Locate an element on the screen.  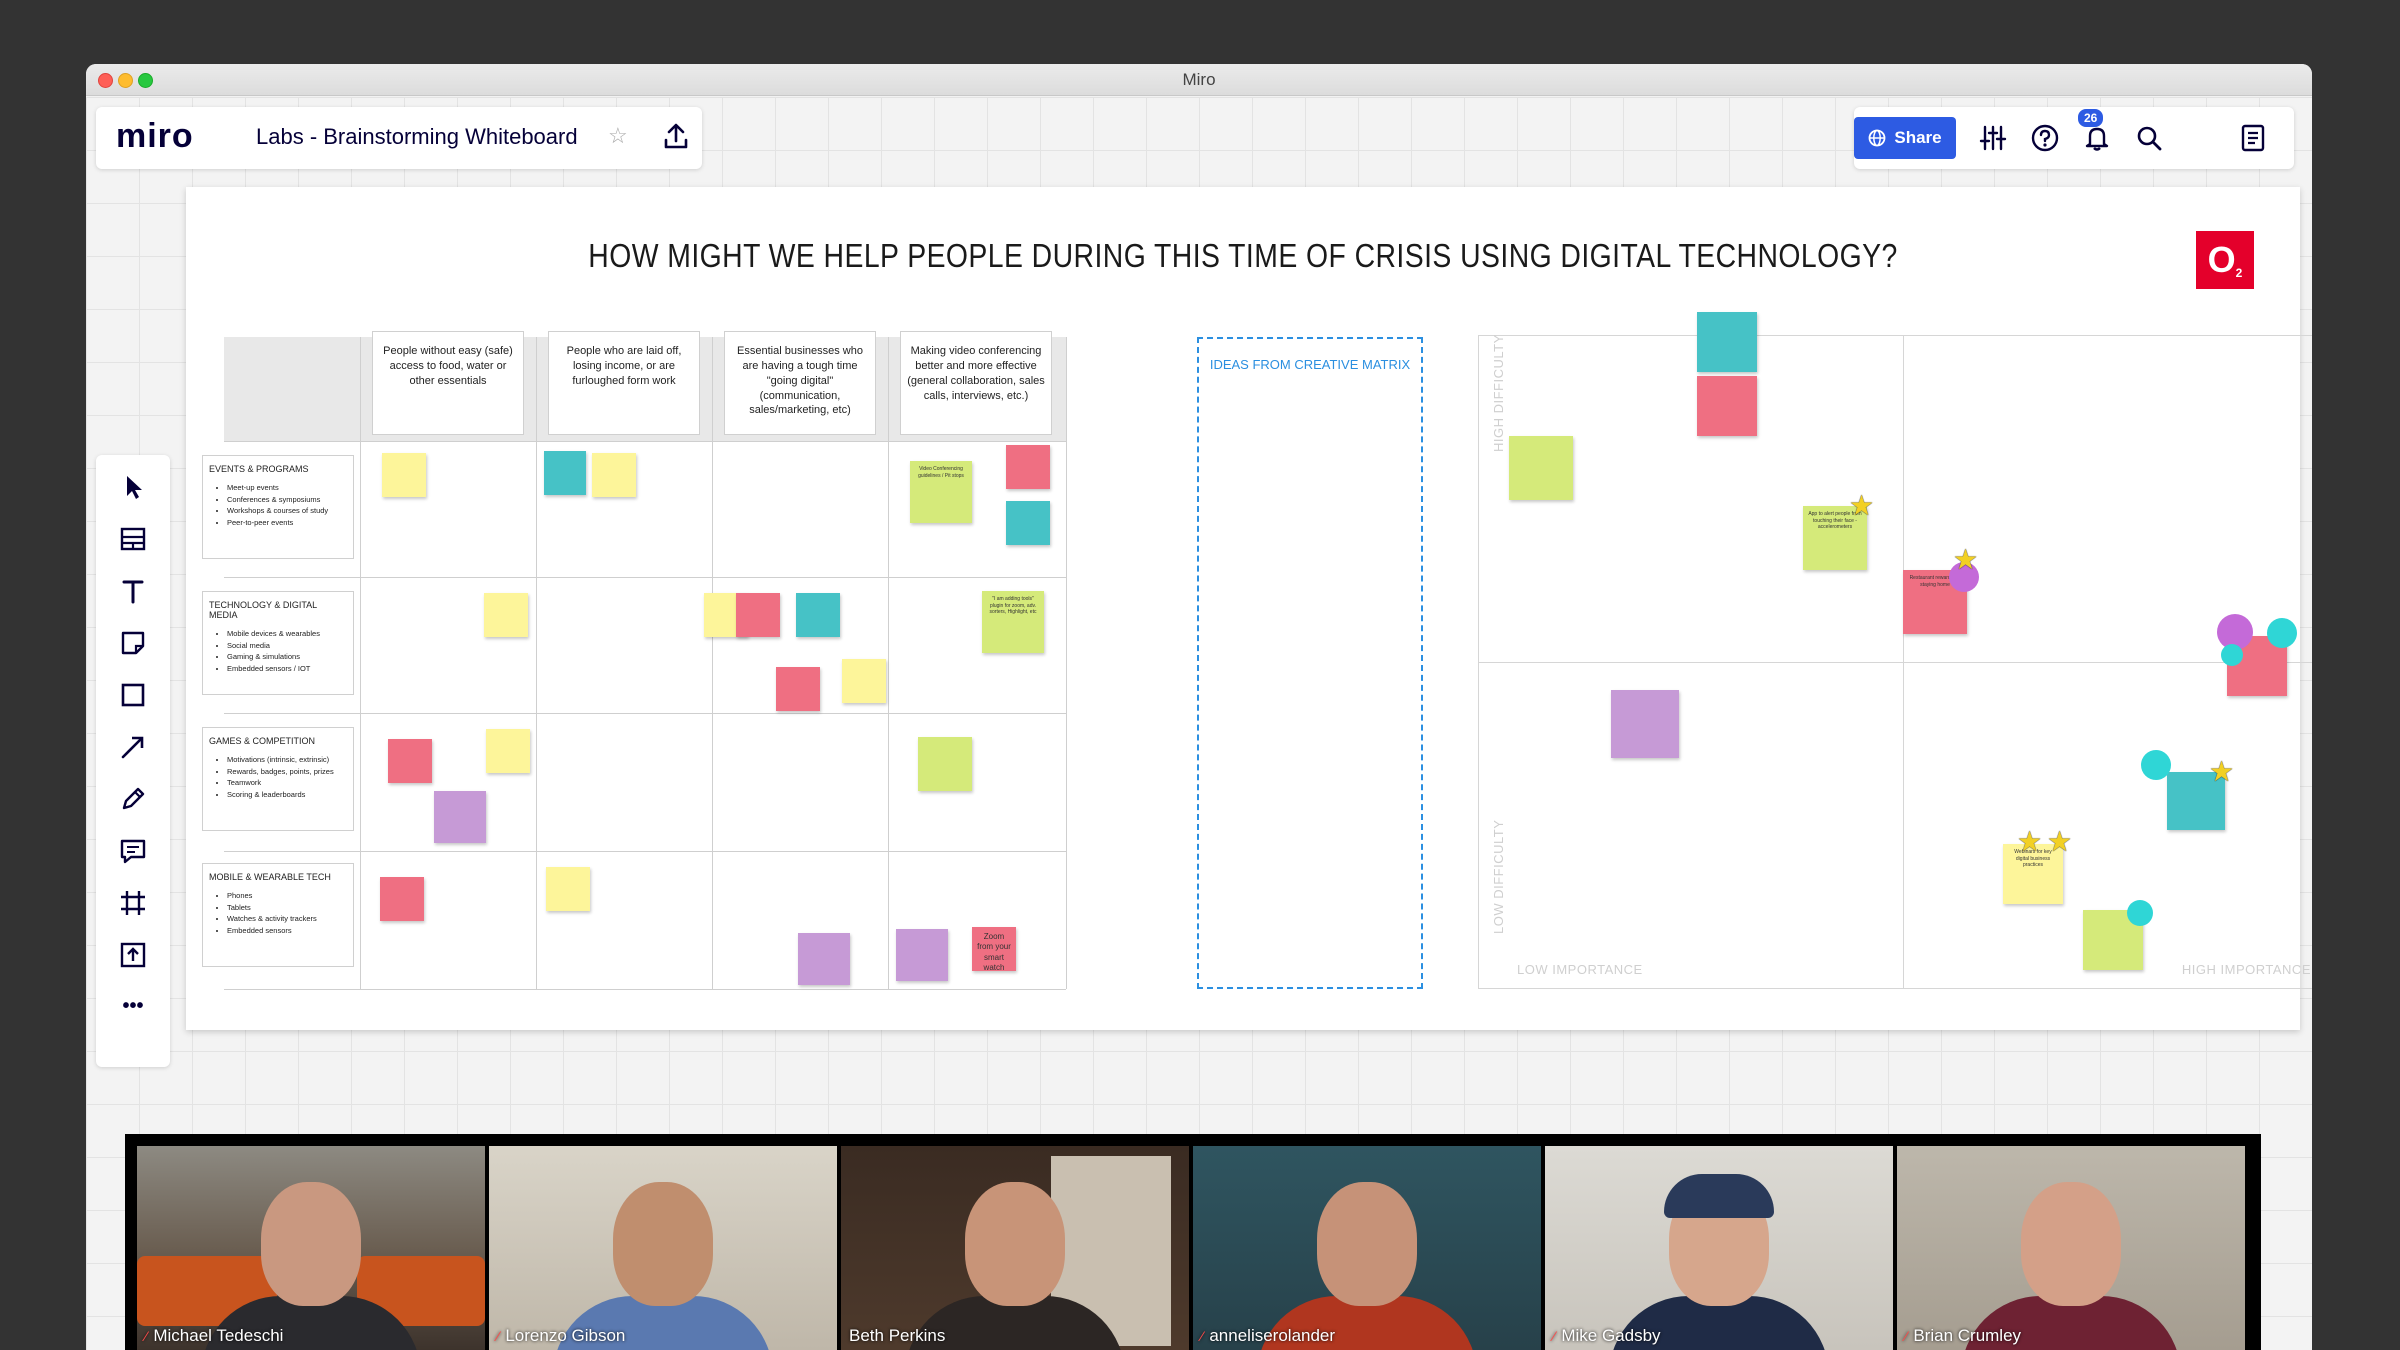
vote-dot is located at coordinates (2156, 765).